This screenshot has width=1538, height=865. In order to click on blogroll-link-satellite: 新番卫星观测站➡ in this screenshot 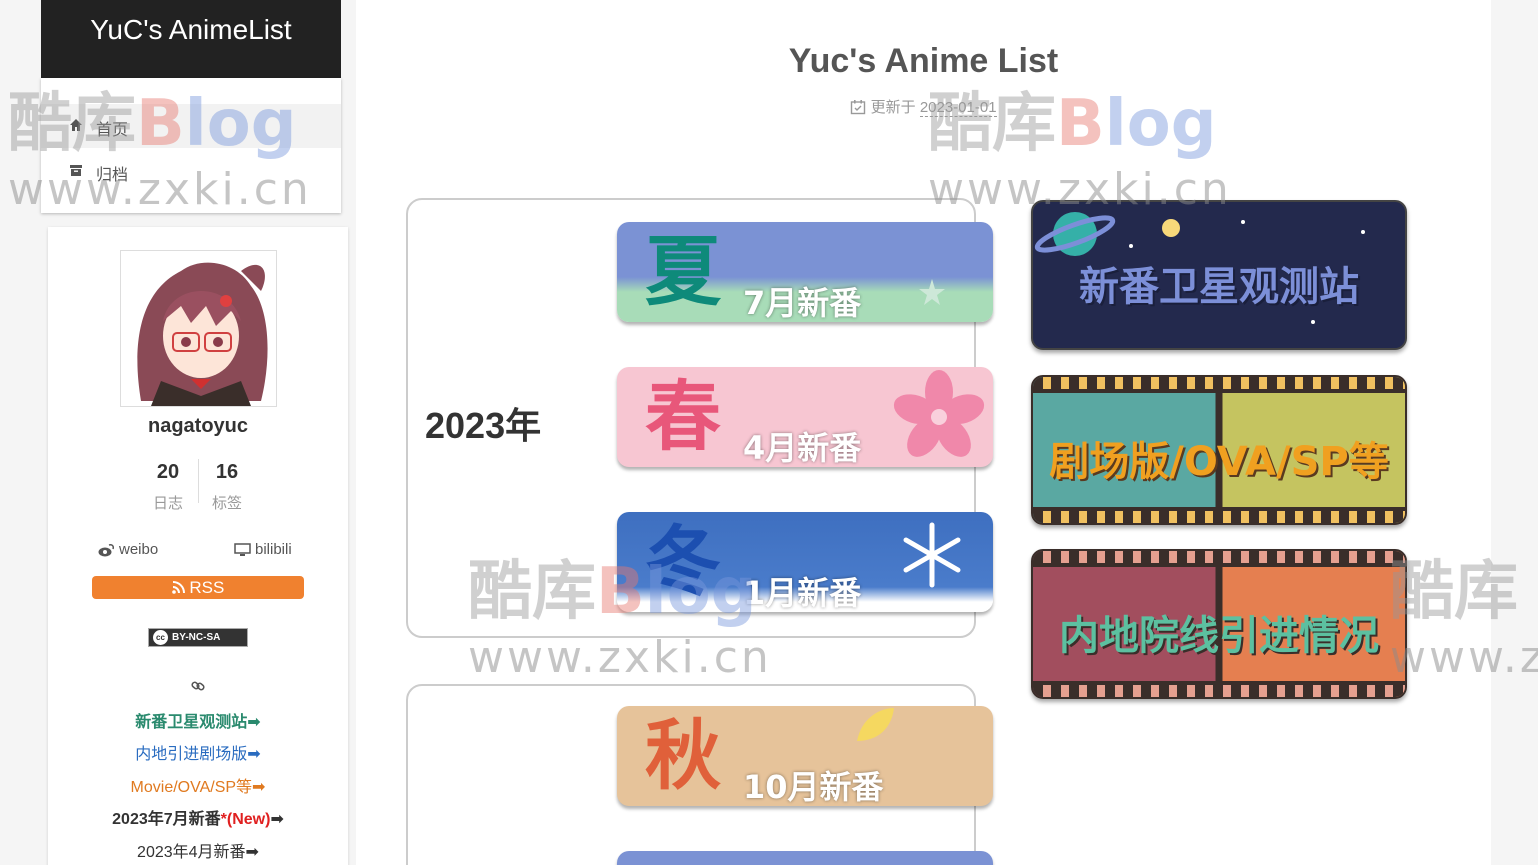, I will do `click(198, 720)`.